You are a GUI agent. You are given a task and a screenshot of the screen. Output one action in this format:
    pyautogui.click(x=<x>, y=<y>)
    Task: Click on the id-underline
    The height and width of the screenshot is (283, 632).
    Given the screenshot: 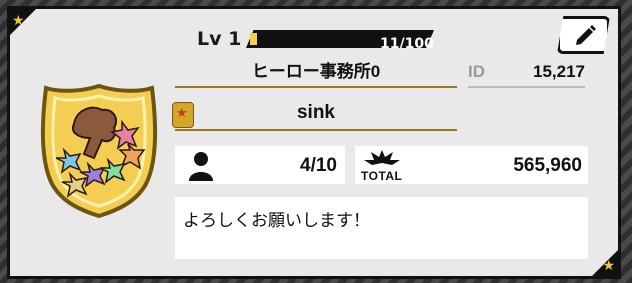 What is the action you would take?
    pyautogui.click(x=526, y=87)
    